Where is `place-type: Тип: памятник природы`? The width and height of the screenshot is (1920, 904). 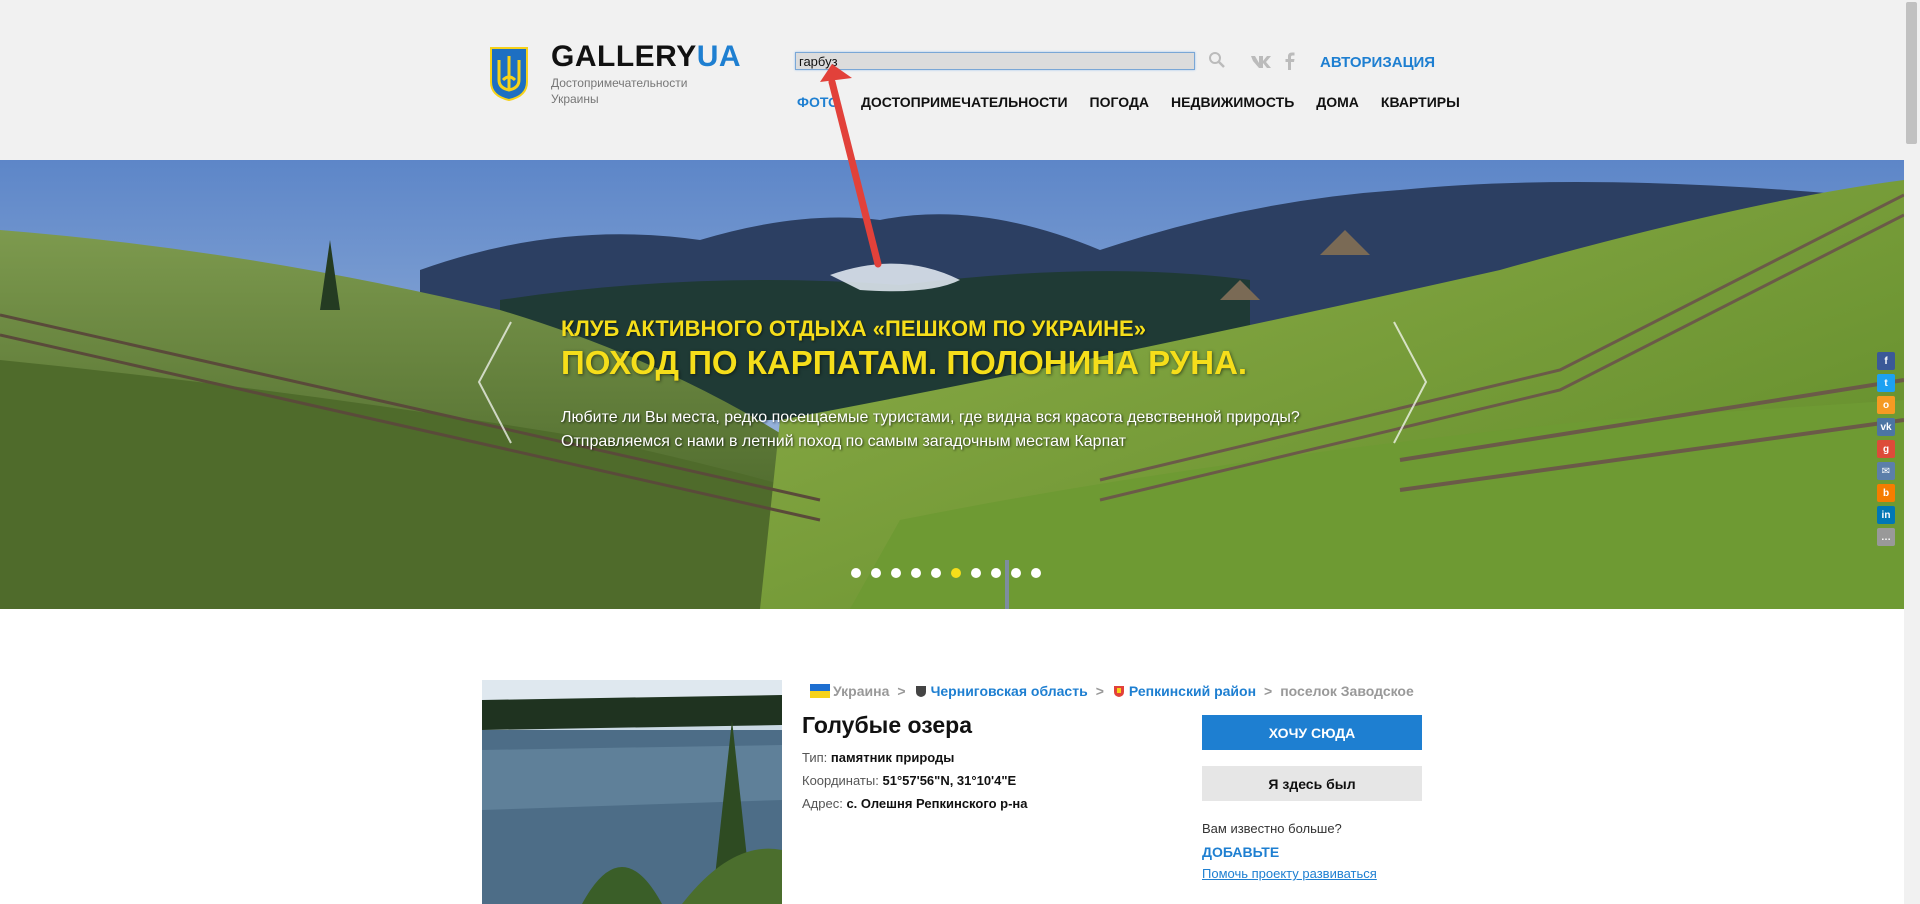 place-type: Тип: памятник природы is located at coordinates (878, 757).